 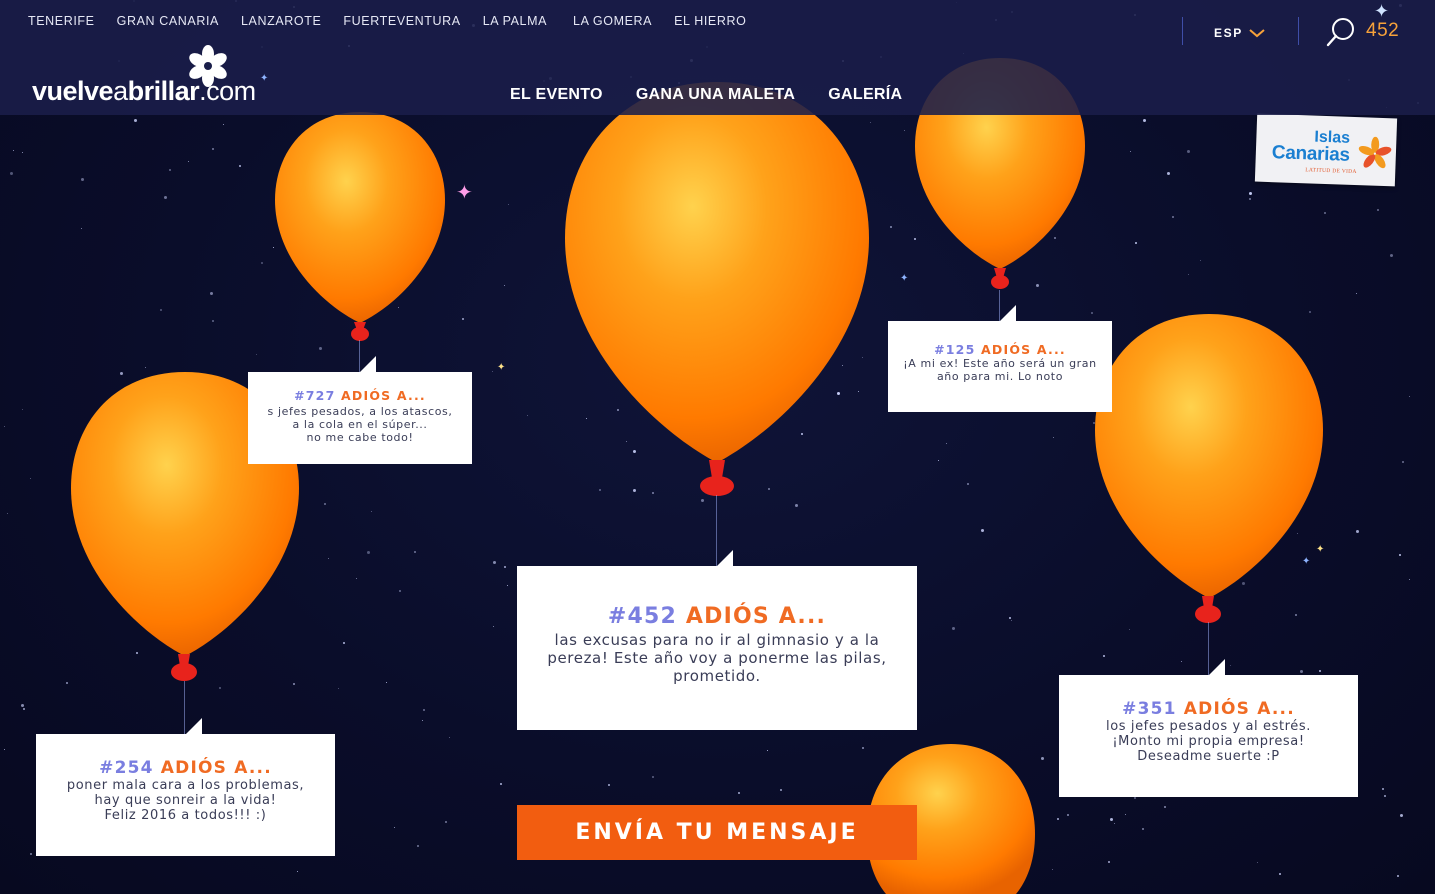 What do you see at coordinates (1341, 32) in the screenshot?
I see `search-icon` at bounding box center [1341, 32].